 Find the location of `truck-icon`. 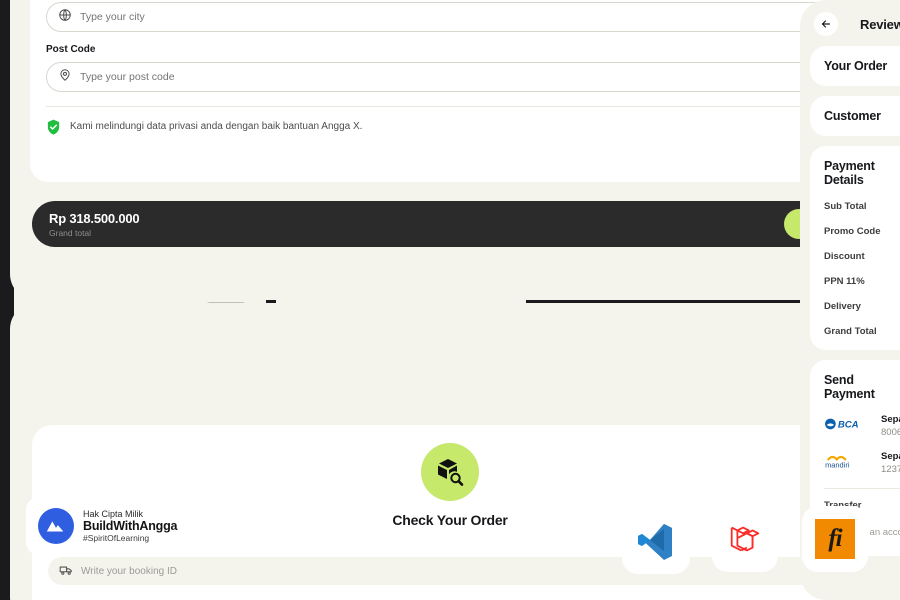

truck-icon is located at coordinates (66, 571).